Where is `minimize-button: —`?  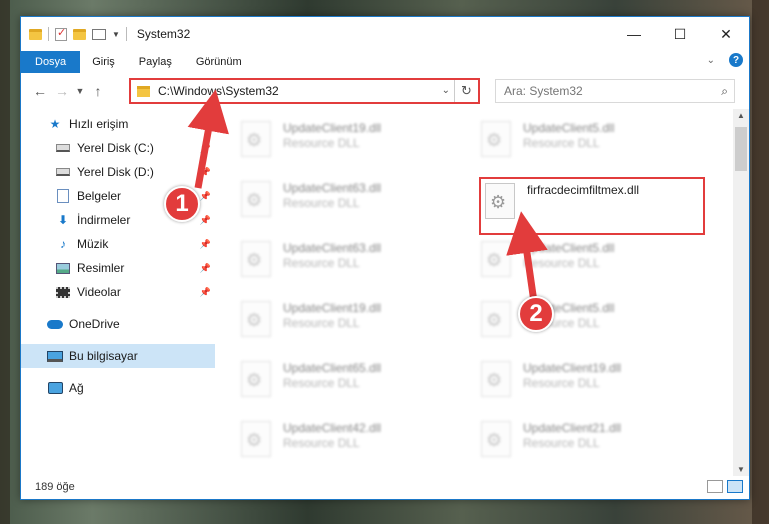
minimize-button: — is located at coordinates (634, 34).